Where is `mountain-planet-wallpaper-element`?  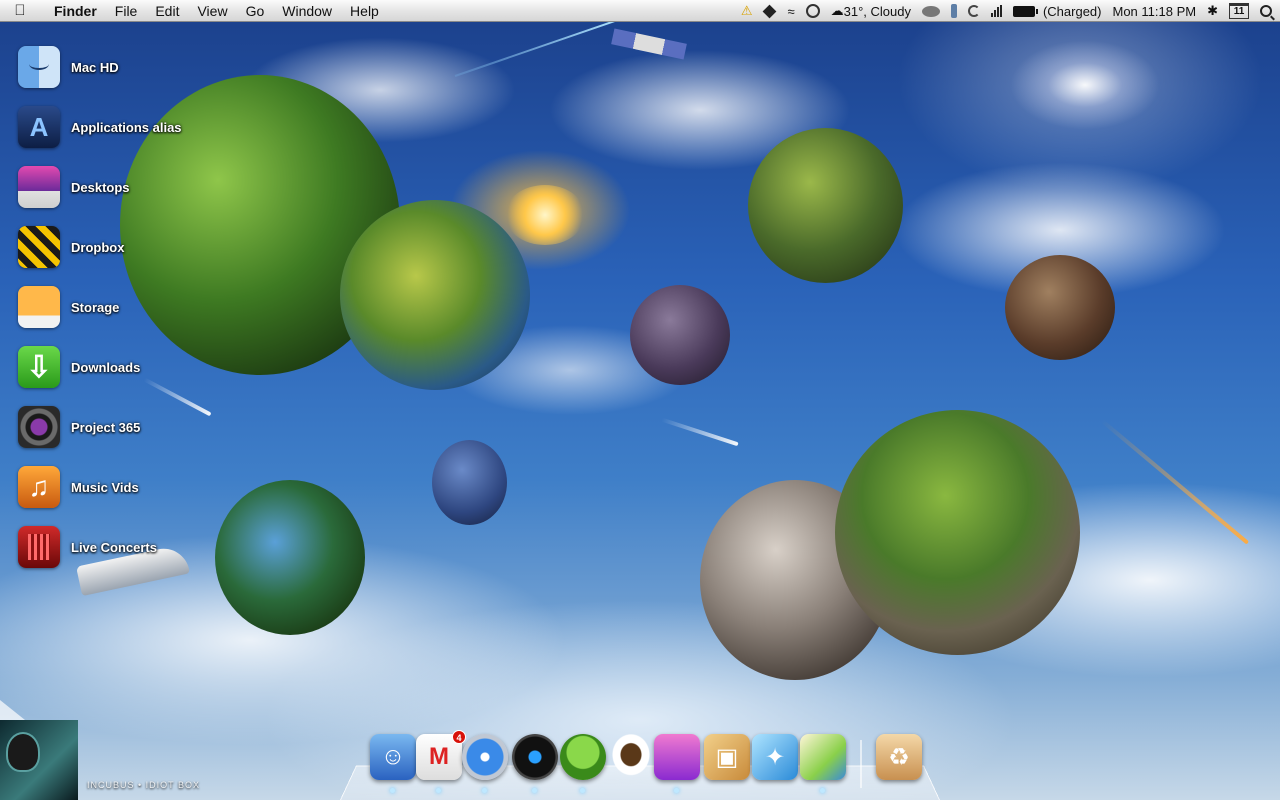 mountain-planet-wallpaper-element is located at coordinates (957, 532).